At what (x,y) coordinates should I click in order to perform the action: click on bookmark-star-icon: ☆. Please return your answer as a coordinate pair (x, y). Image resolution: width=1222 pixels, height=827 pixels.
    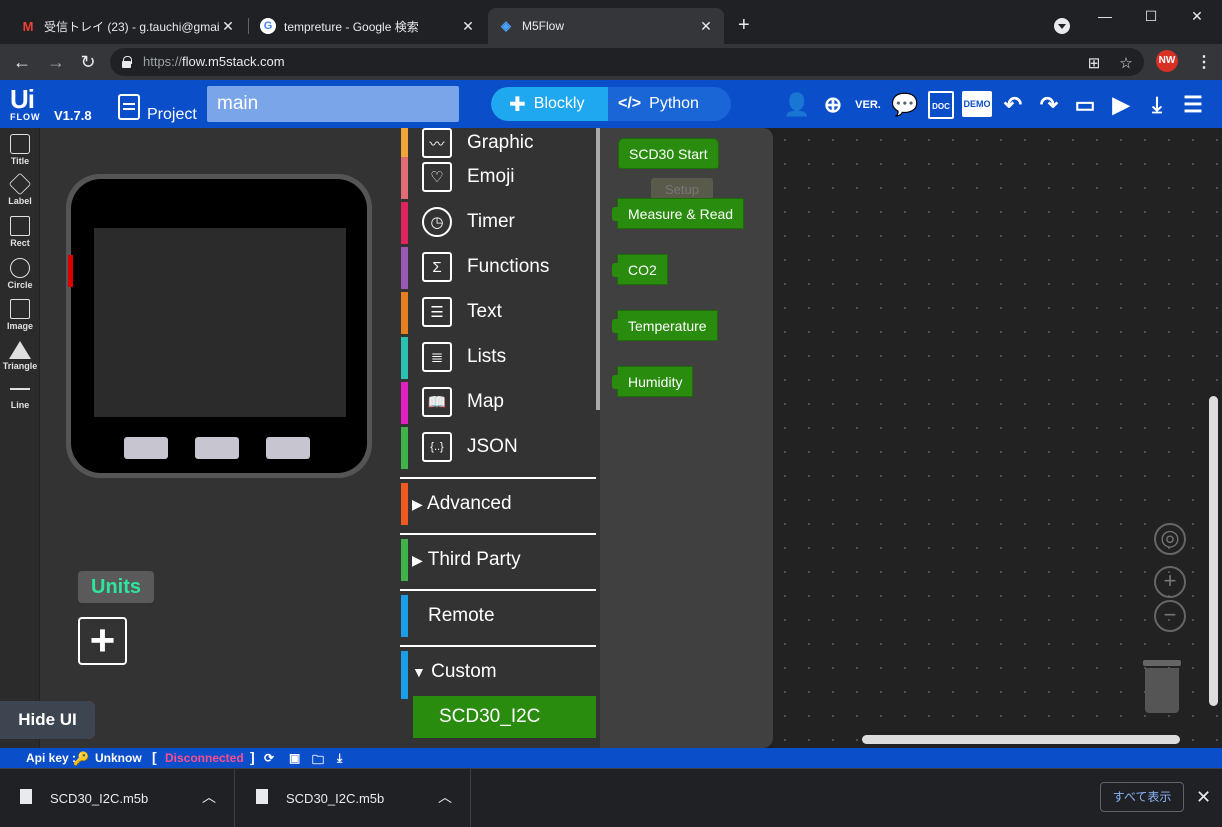
    Looking at the image, I should click on (1126, 63).